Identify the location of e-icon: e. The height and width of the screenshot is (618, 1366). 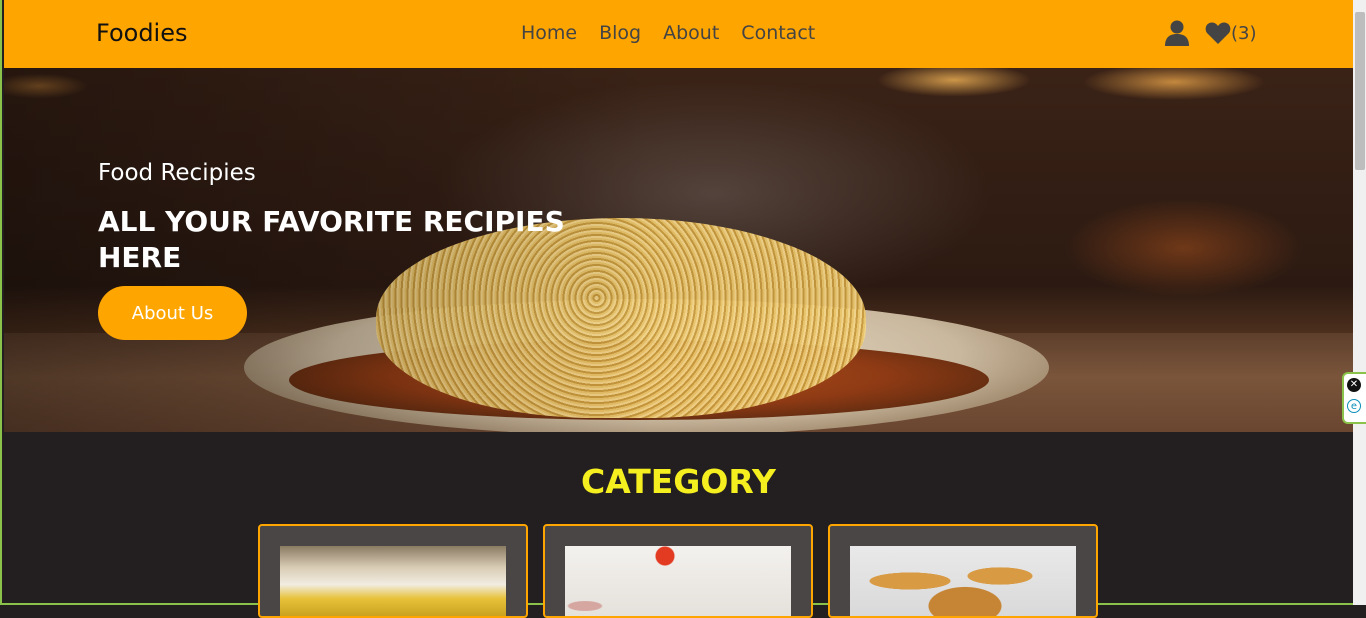
(1354, 406).